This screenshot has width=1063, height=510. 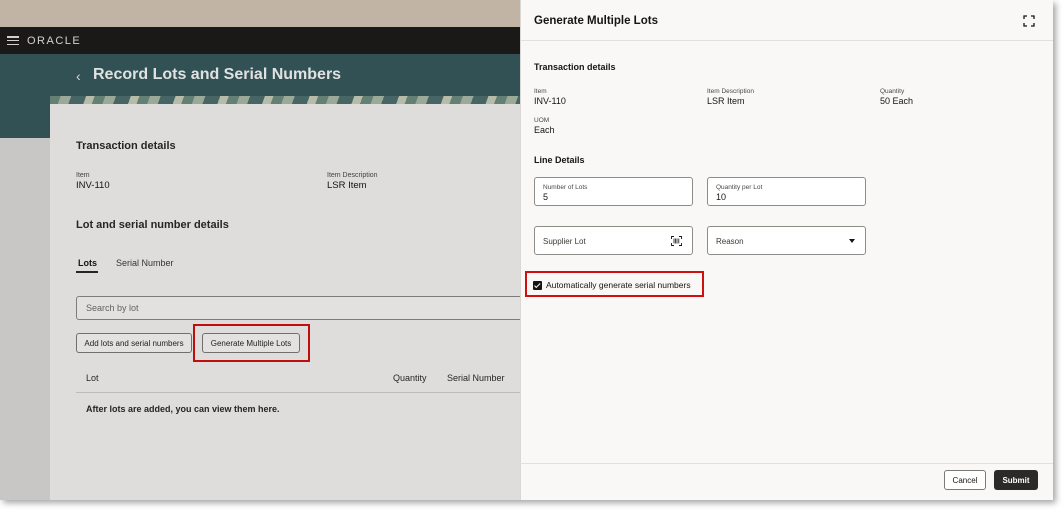 What do you see at coordinates (787, 40) in the screenshot?
I see `drawer-header-divider` at bounding box center [787, 40].